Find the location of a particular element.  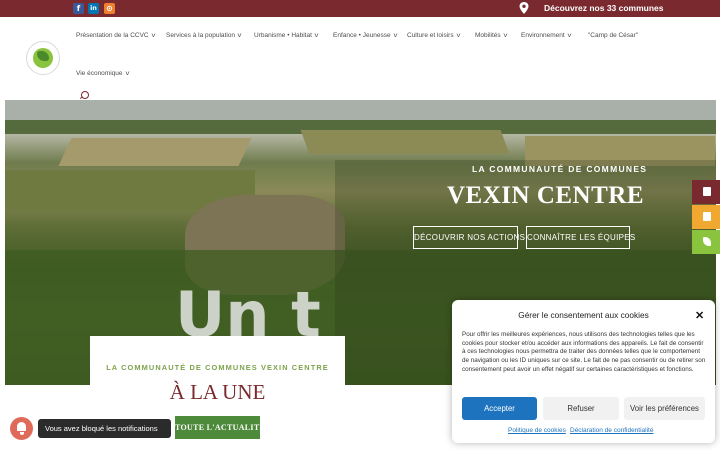

side-tab-1-icon is located at coordinates (707, 191).